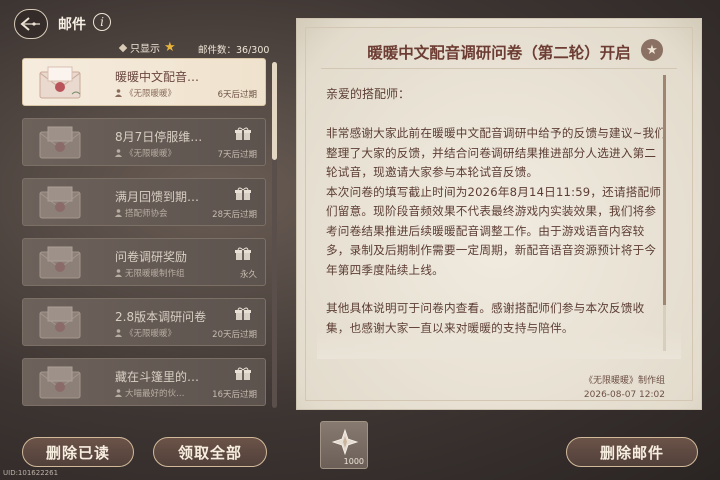  I want to click on diamond-icon, so click(123, 47).